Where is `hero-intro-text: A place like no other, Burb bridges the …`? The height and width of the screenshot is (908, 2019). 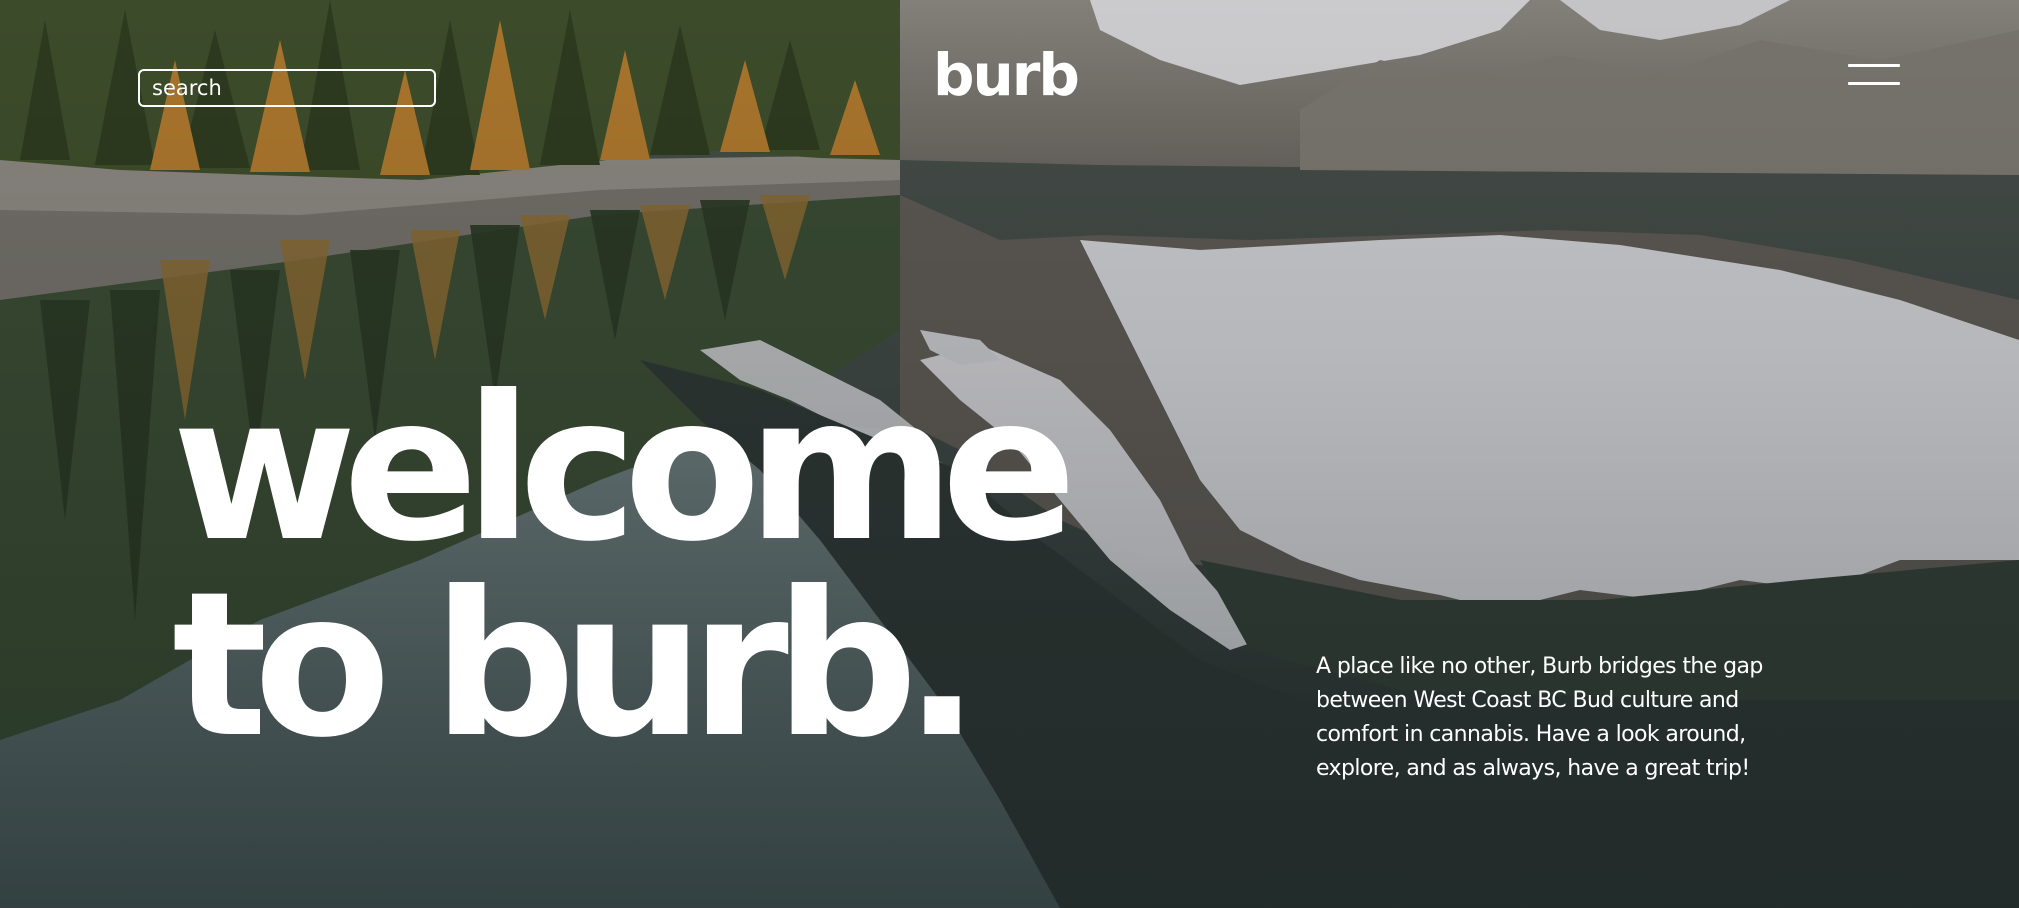
hero-intro-text: A place like no other, Burb bridges the … is located at coordinates (1539, 717).